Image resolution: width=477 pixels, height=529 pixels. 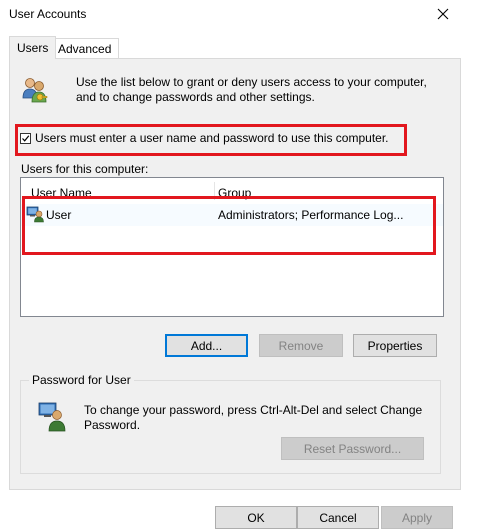 I want to click on users-icon, so click(x=35, y=91).